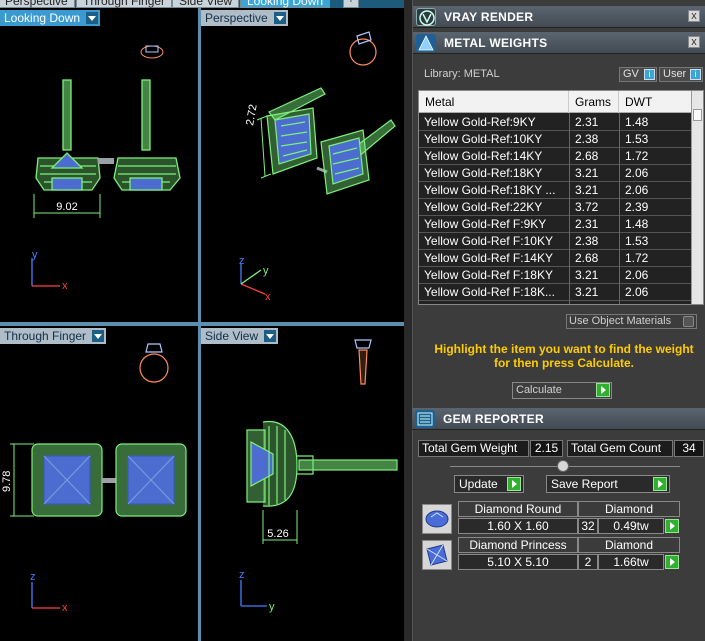 This screenshot has height=641, width=705. Describe the element at coordinates (489, 484) in the screenshot. I see `update-button: Update` at that location.